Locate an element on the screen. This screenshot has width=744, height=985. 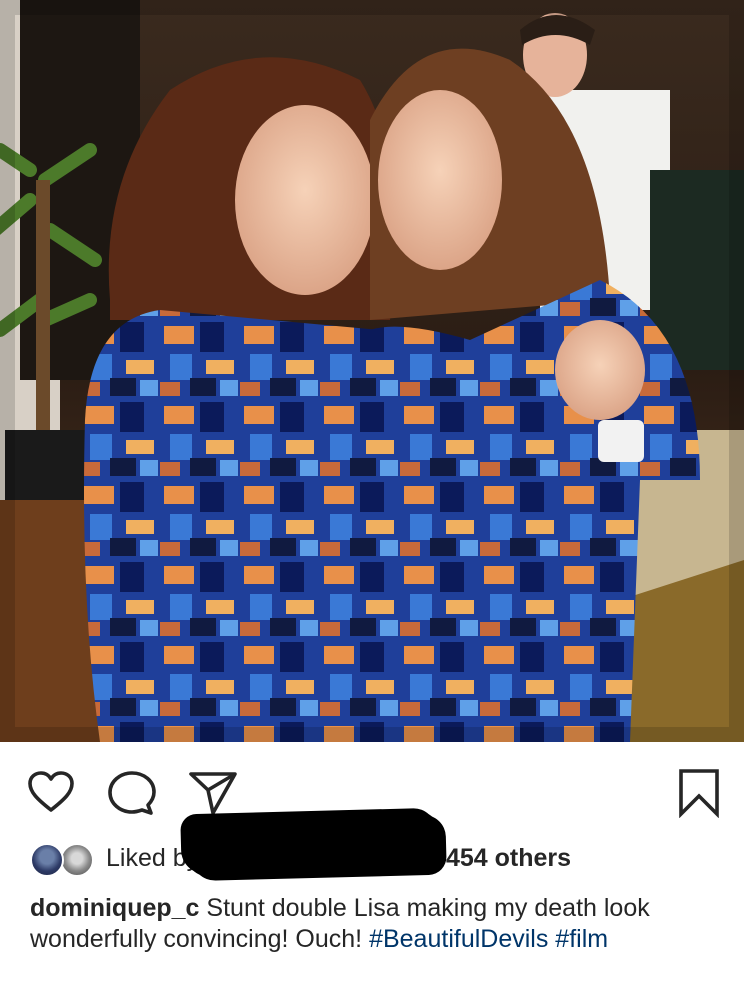
comment-bubble-icon is located at coordinates (132, 795).